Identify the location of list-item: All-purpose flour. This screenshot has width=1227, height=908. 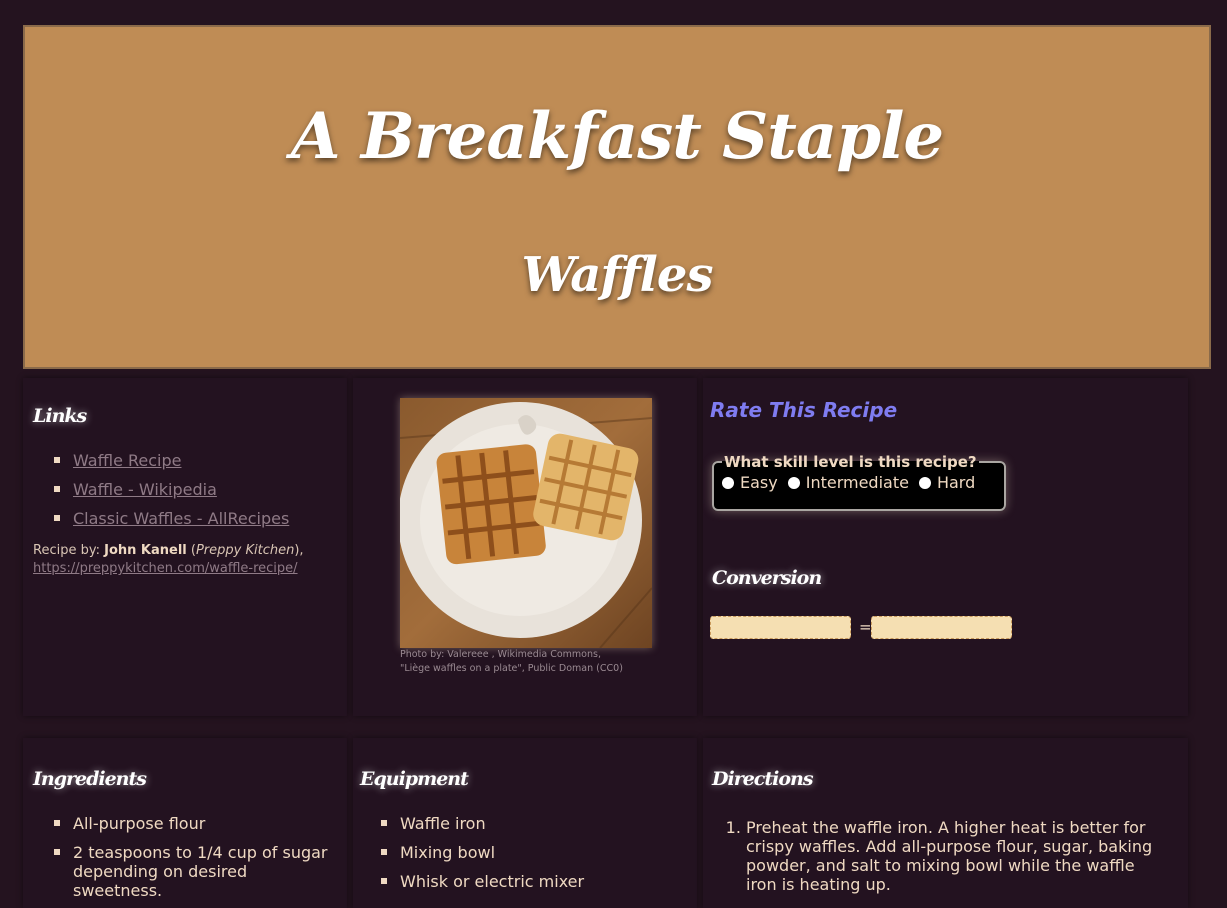
(185, 823).